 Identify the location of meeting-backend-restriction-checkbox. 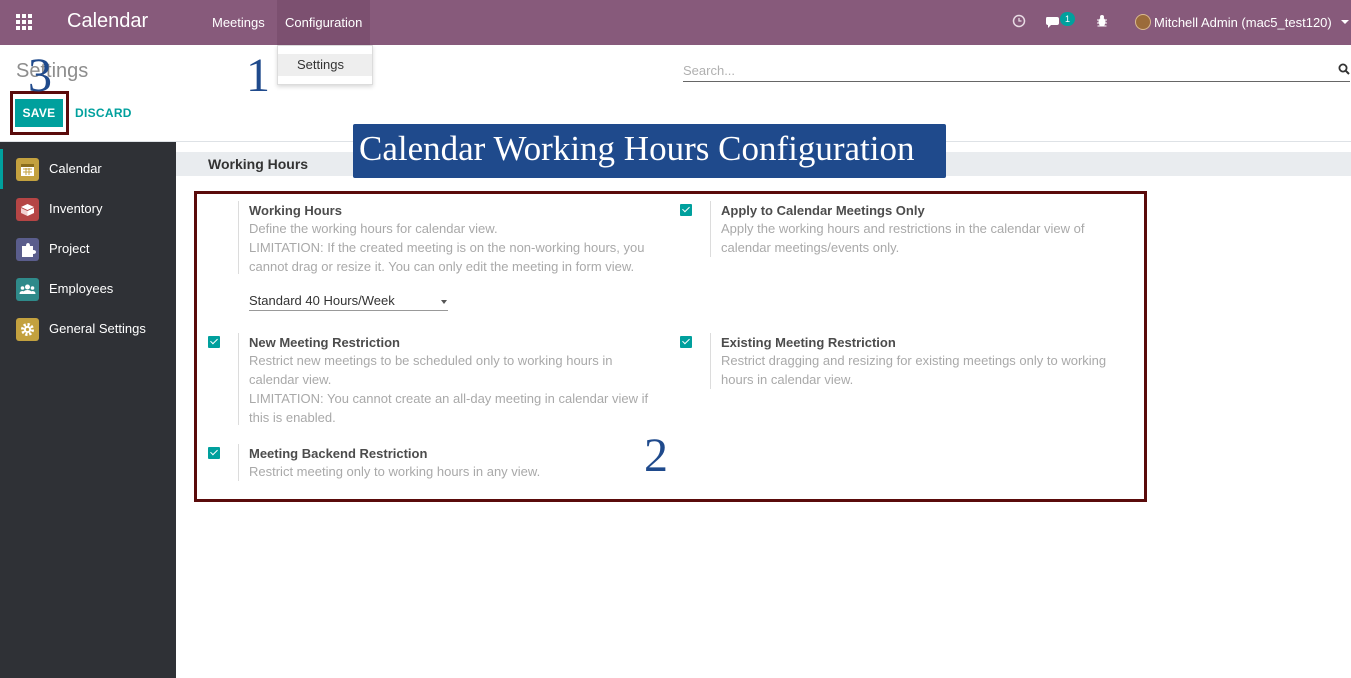
(214, 453).